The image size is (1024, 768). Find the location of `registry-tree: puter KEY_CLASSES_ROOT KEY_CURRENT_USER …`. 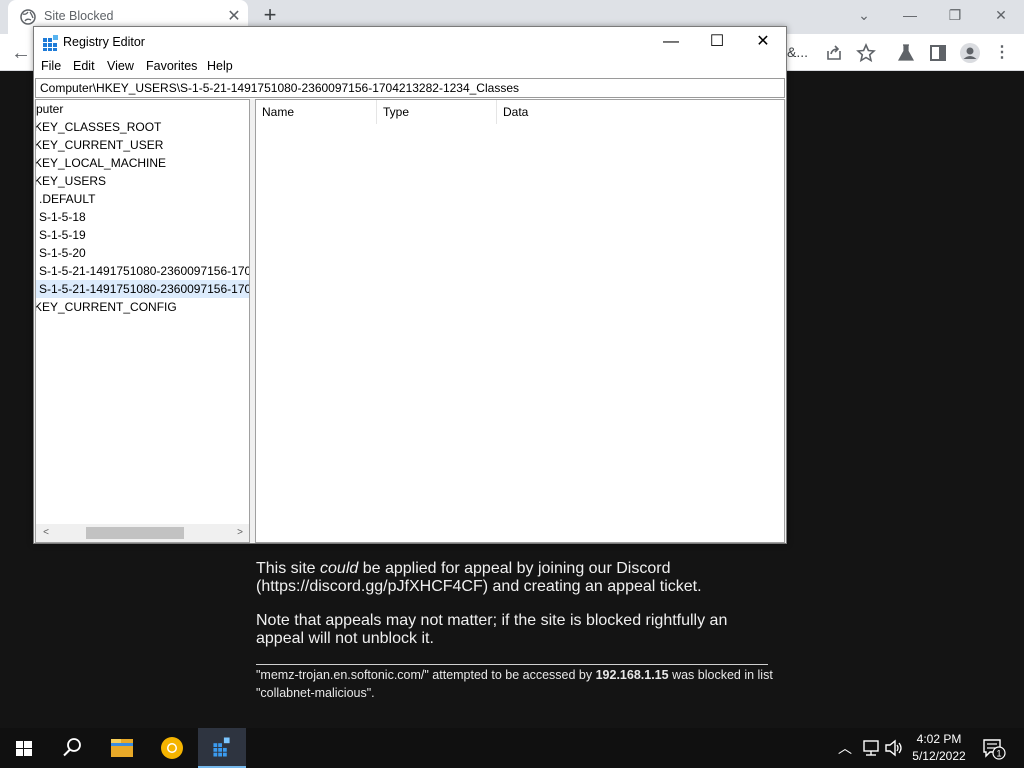

registry-tree: puter KEY_CLASSES_ROOT KEY_CURRENT_USER … is located at coordinates (142, 321).